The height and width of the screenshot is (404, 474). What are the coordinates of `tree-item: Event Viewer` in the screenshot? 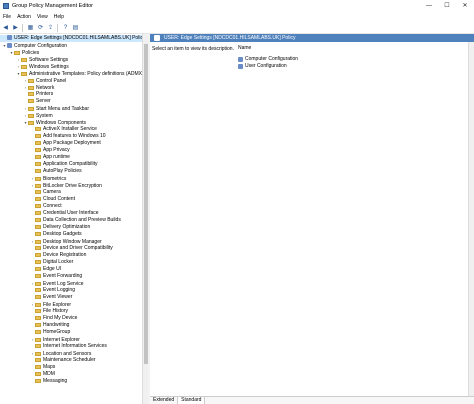 It's located at (36, 297).